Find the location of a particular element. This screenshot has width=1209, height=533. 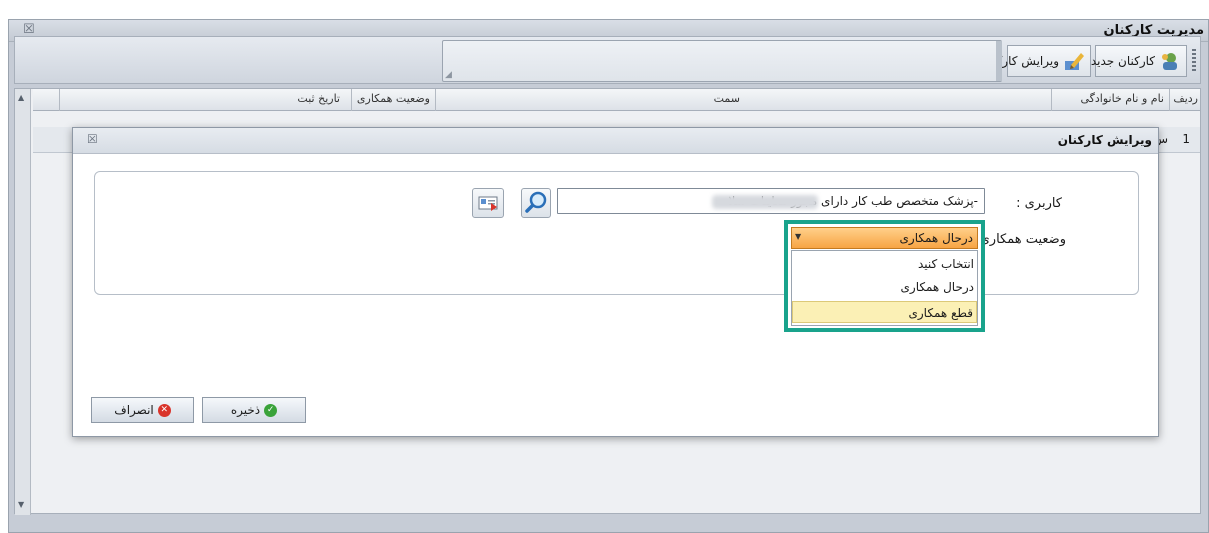

new-staff-button: کارکنان جدید is located at coordinates (1139, 61).